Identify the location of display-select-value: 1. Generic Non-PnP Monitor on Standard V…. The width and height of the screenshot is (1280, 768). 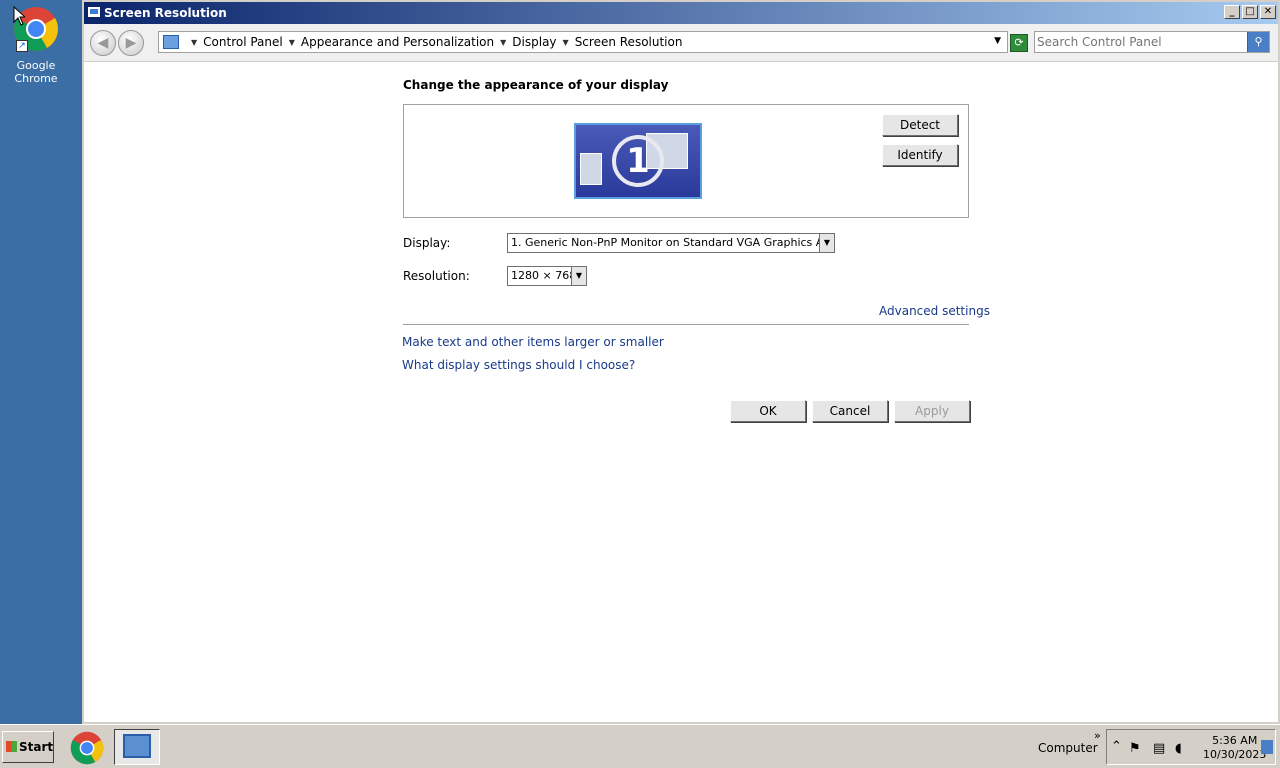
(673, 242).